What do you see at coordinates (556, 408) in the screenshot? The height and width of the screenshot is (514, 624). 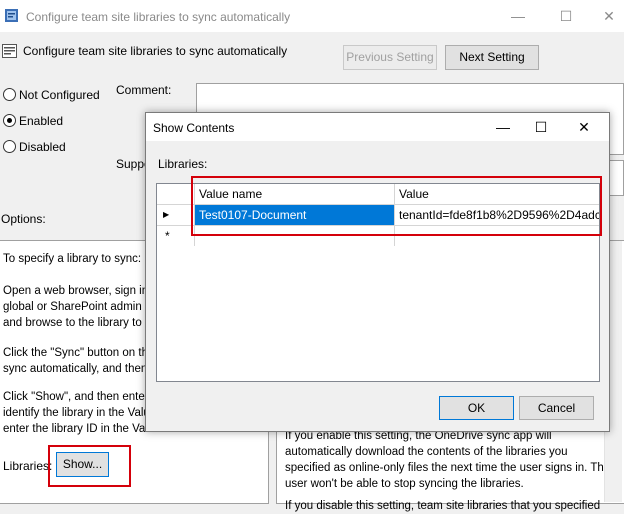 I see `cancel-button: Cancel` at bounding box center [556, 408].